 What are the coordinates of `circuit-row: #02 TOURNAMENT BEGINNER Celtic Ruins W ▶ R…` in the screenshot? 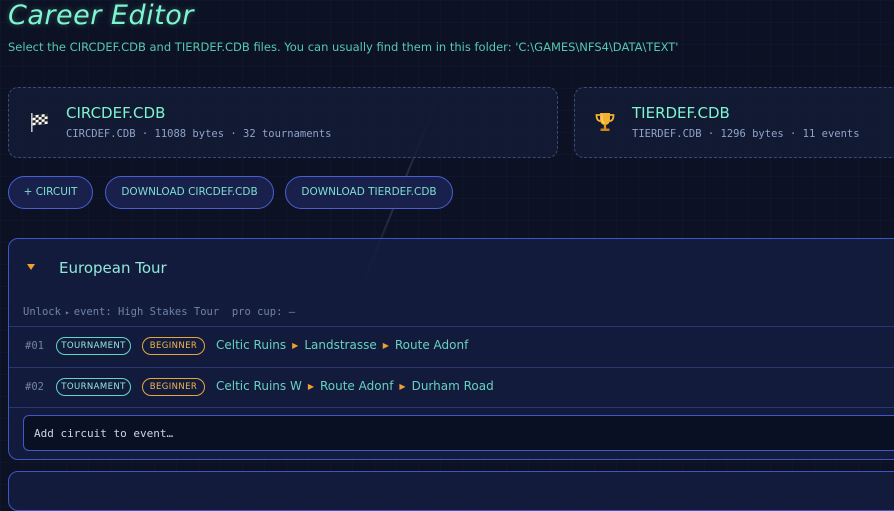 It's located at (451, 388).